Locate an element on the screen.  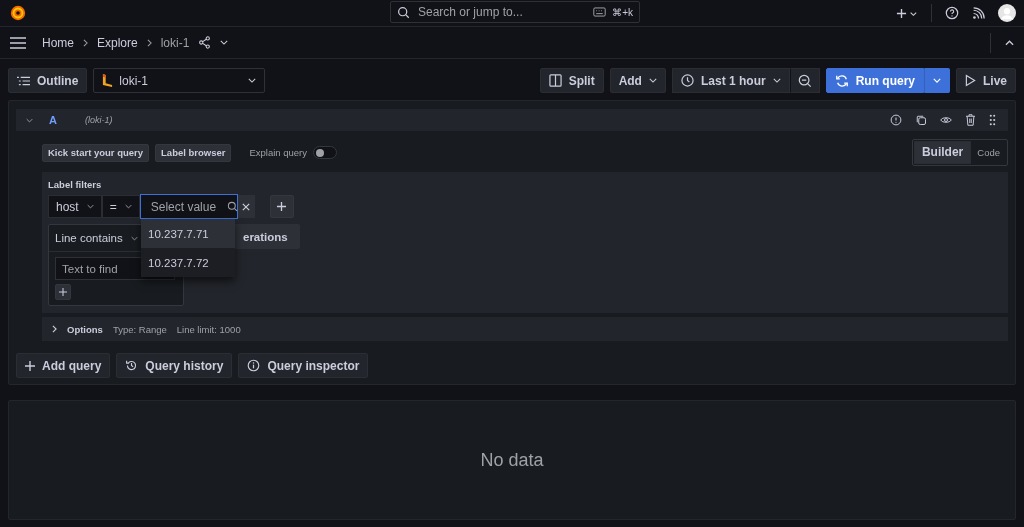
label-filters-title: Label filters is located at coordinates (75, 184).